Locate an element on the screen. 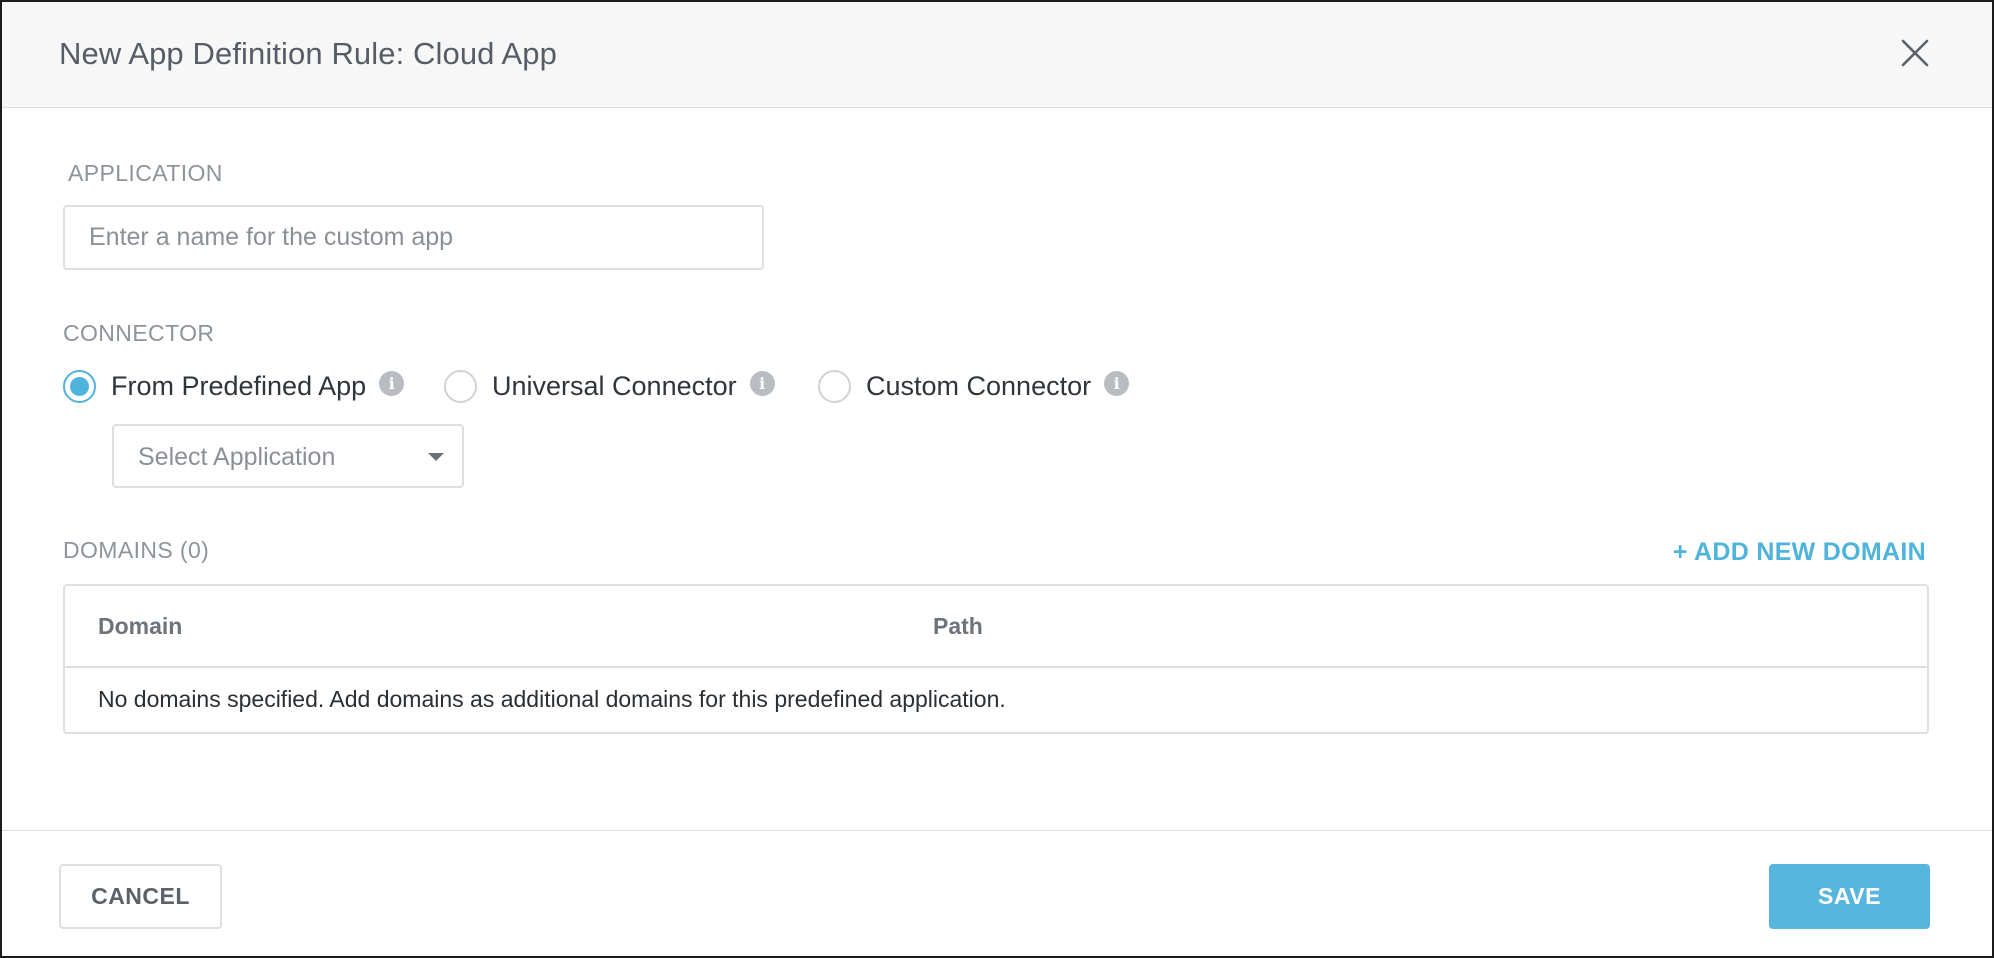  chevron-down-icon is located at coordinates (436, 457).